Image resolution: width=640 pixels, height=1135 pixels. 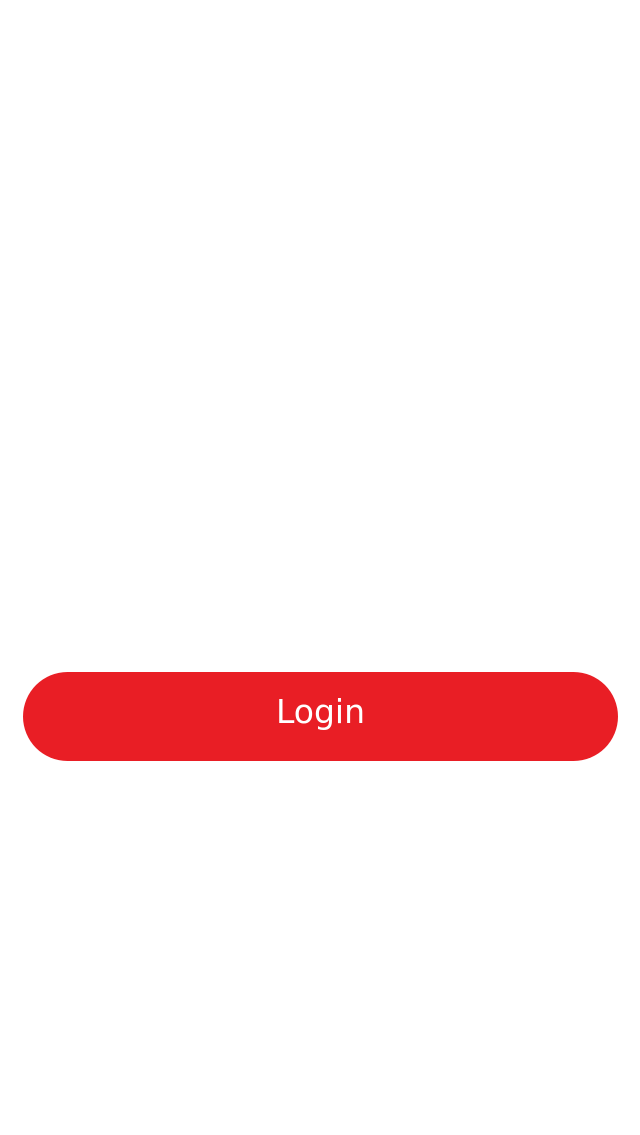 What do you see at coordinates (320, 711) in the screenshot?
I see `login-button-label: Login` at bounding box center [320, 711].